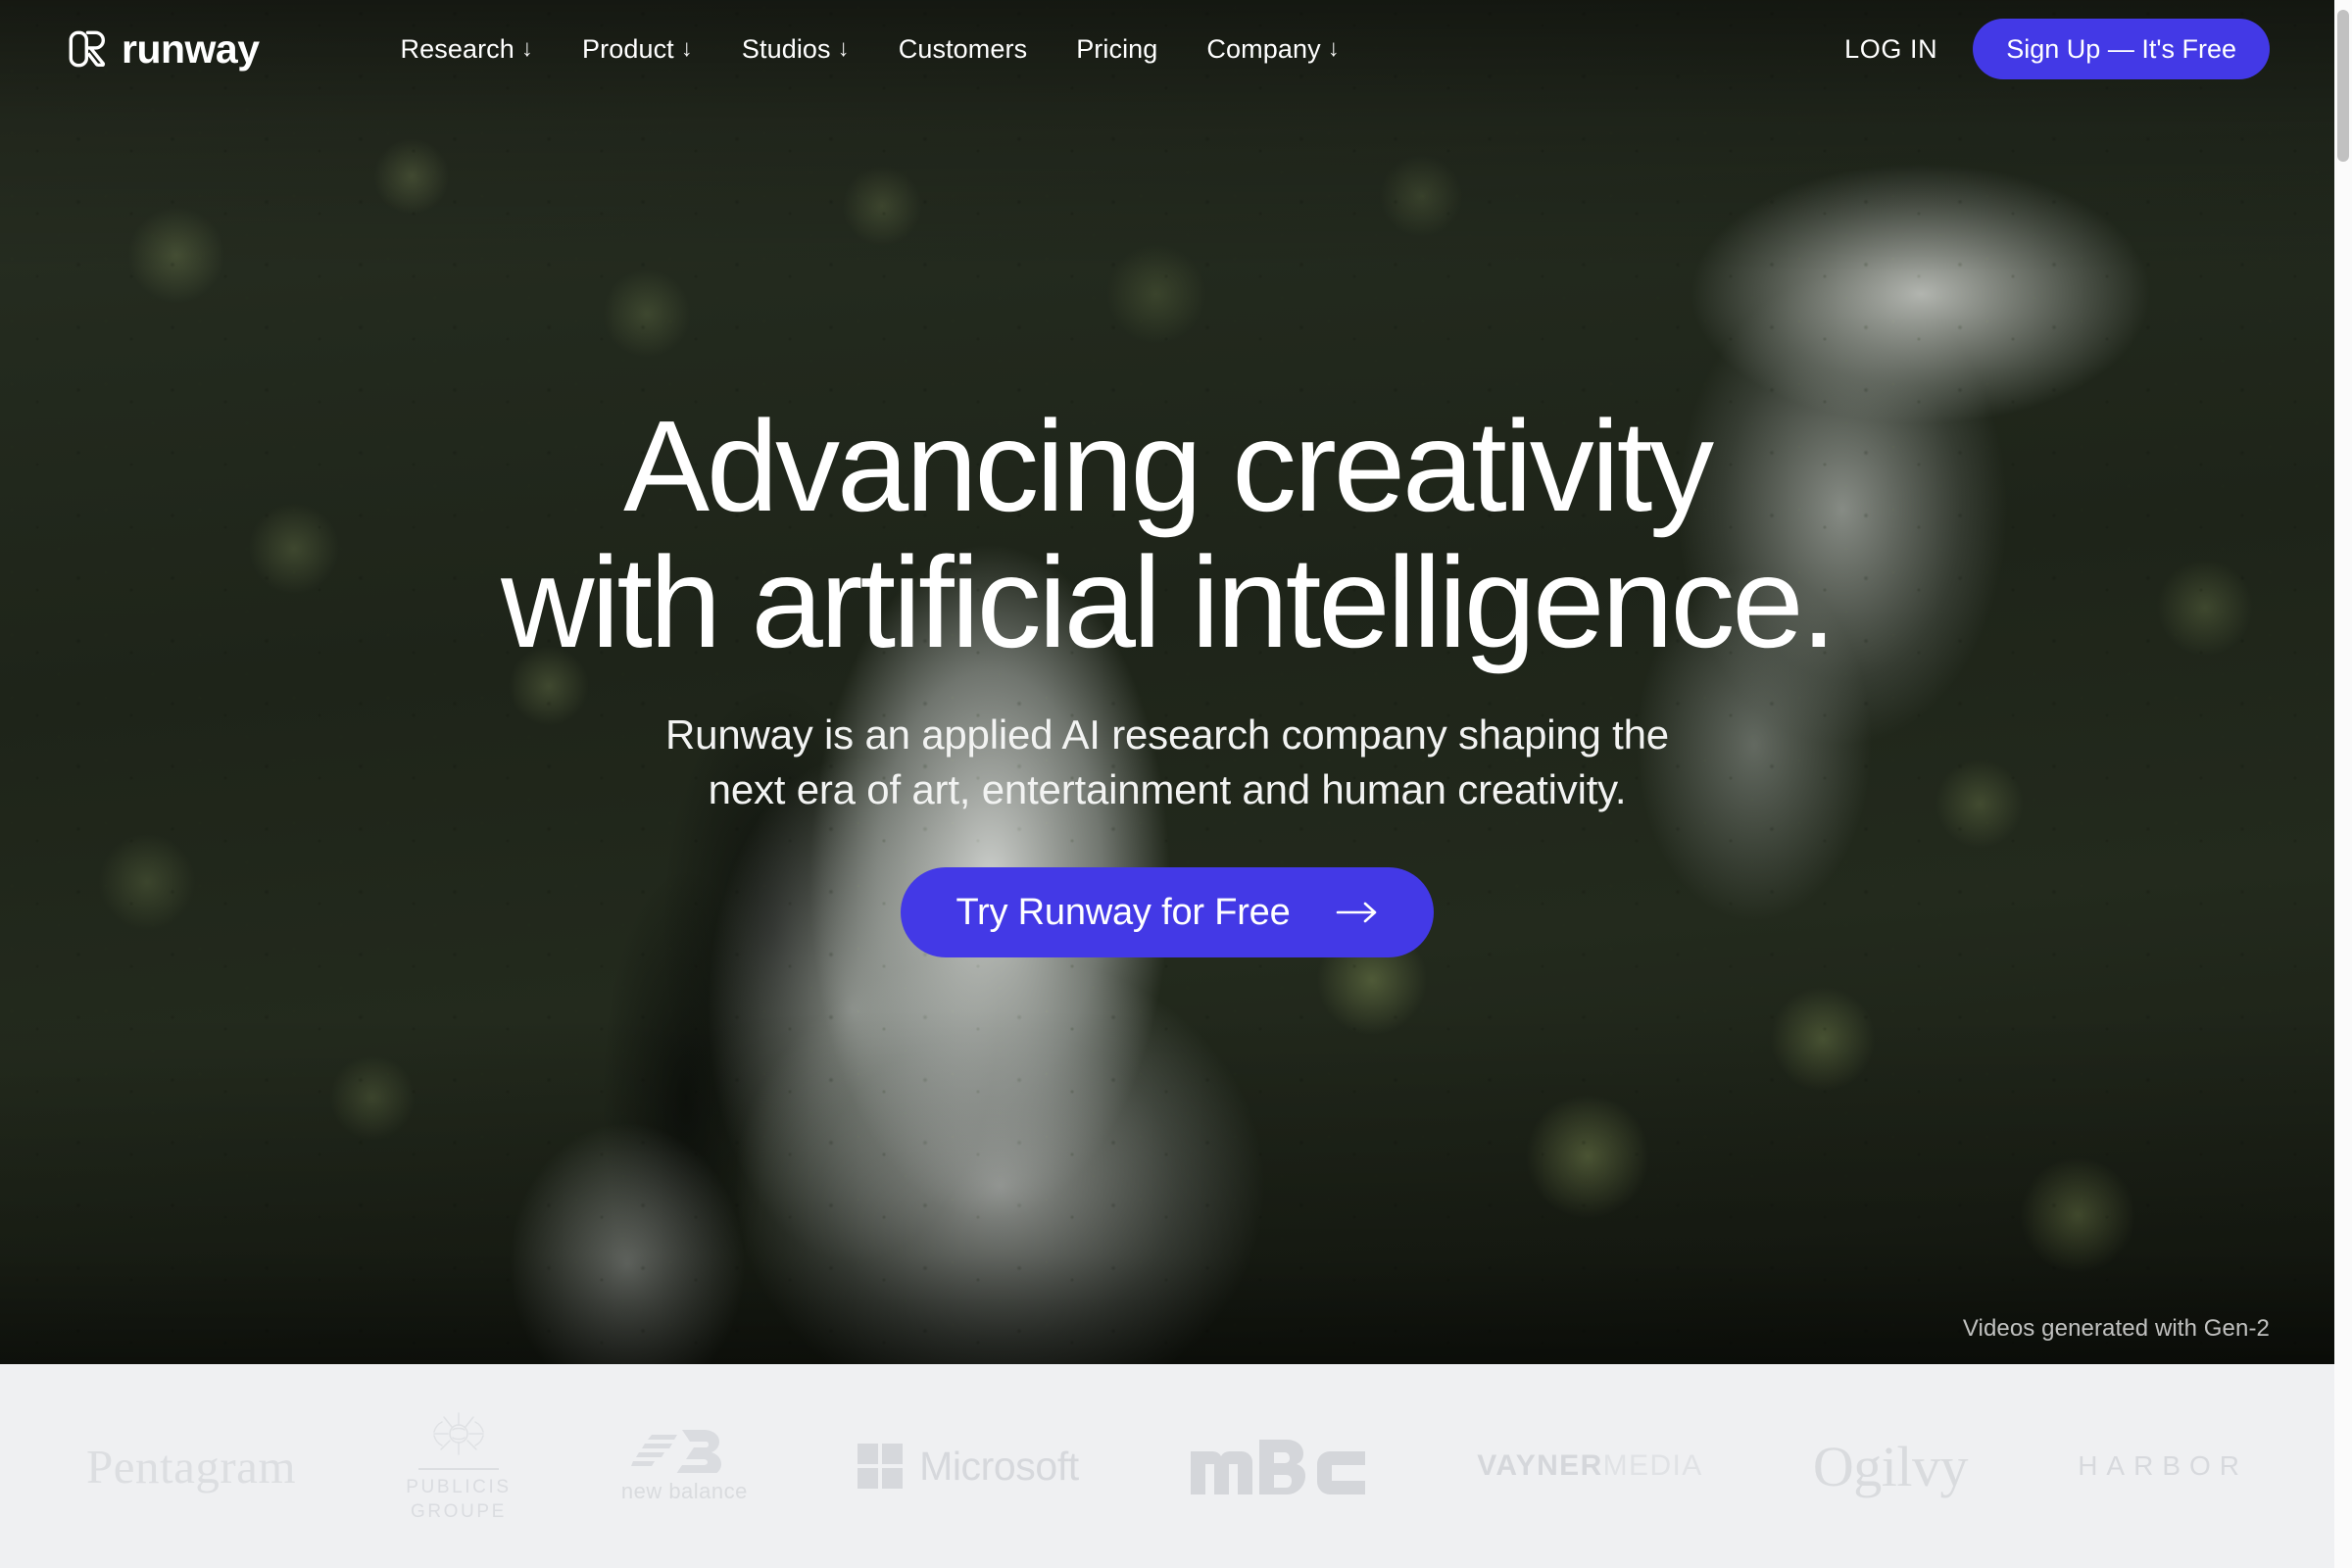  I want to click on nav-item-company: Company ↓, so click(1272, 49).